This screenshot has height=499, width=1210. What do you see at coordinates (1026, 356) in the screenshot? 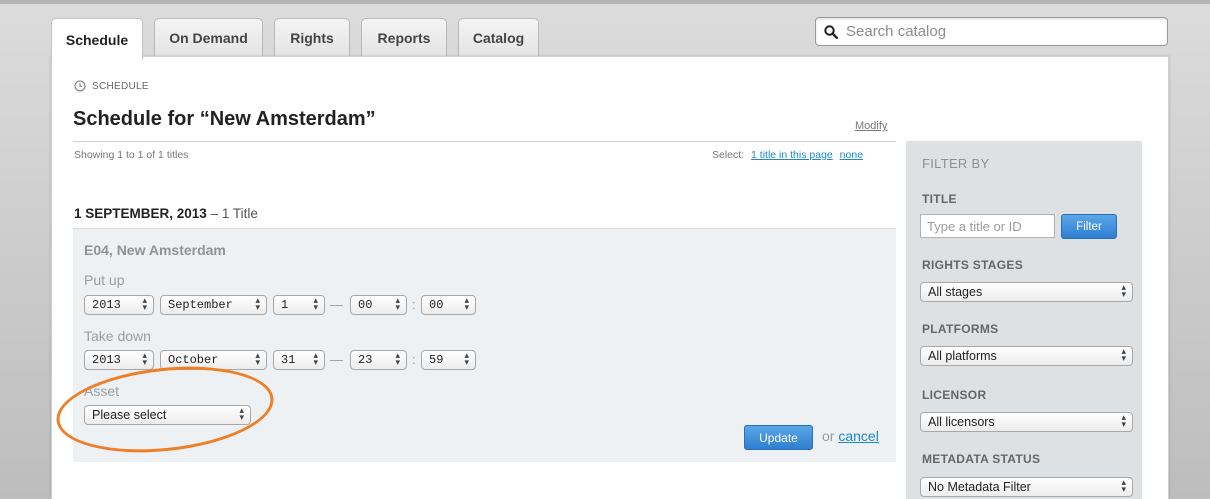
I see `platforms-select: All platforms ▴ ▾` at bounding box center [1026, 356].